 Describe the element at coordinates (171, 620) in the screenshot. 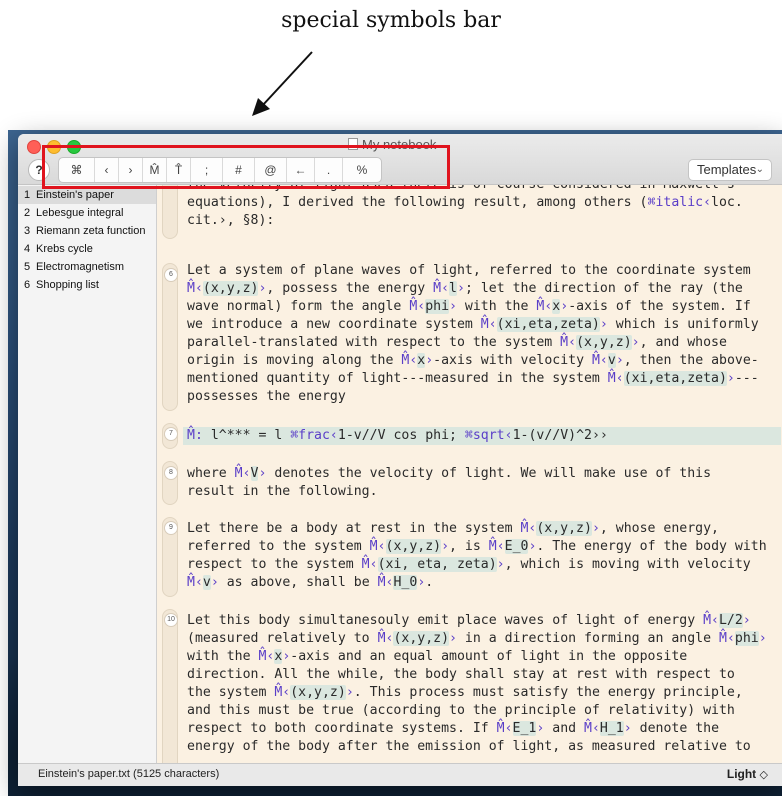

I see `cell-number-badge: 10` at that location.